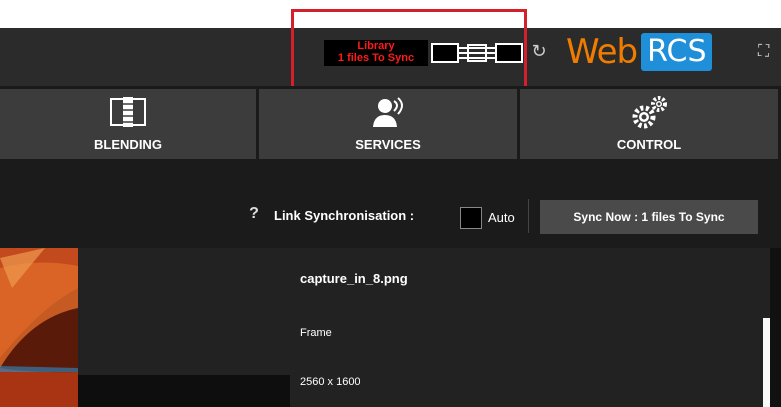 The image size is (781, 407). Describe the element at coordinates (388, 112) in the screenshot. I see `services-icon` at that location.